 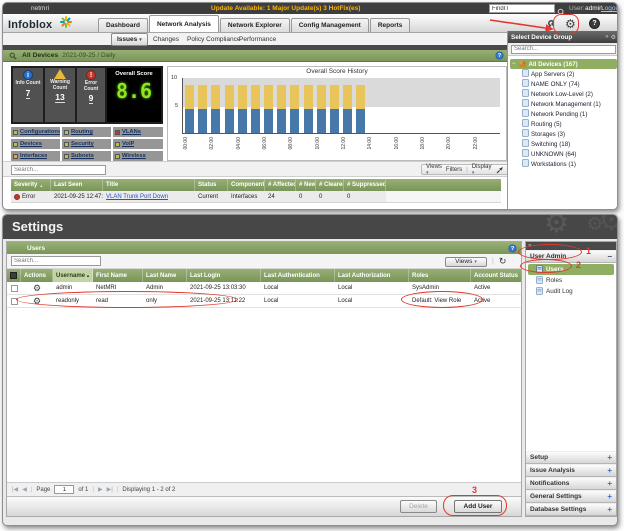 I want to click on findit-input, so click(x=522, y=8).